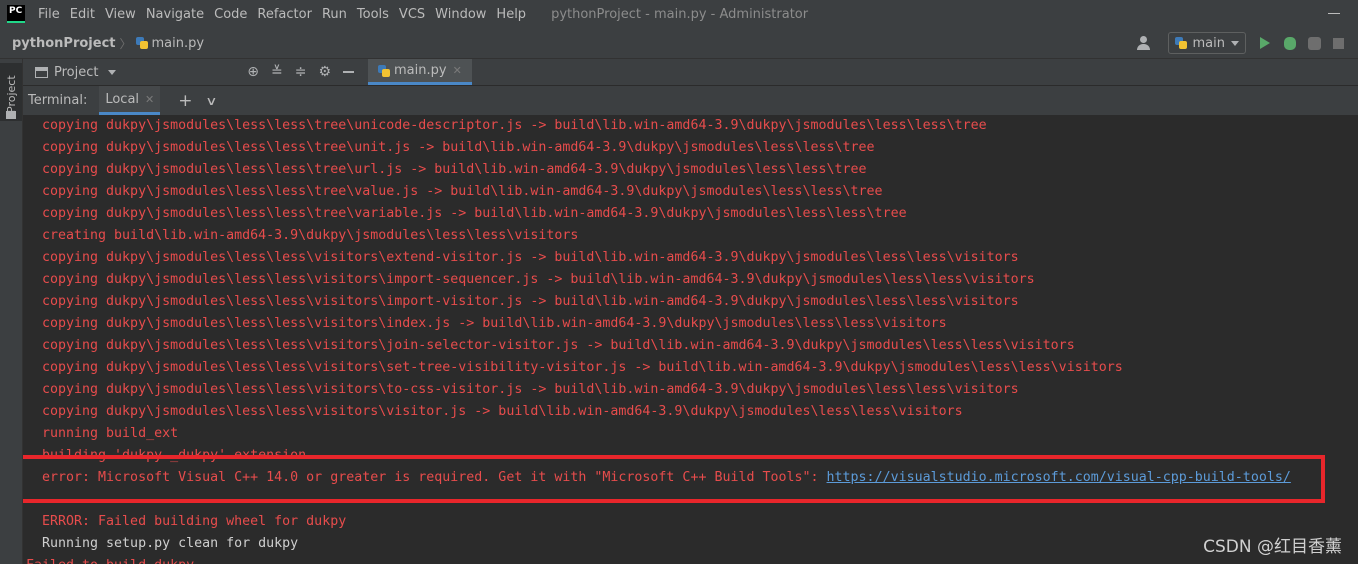 The height and width of the screenshot is (564, 1358). I want to click on expand-all-icon: ≚, so click(277, 72).